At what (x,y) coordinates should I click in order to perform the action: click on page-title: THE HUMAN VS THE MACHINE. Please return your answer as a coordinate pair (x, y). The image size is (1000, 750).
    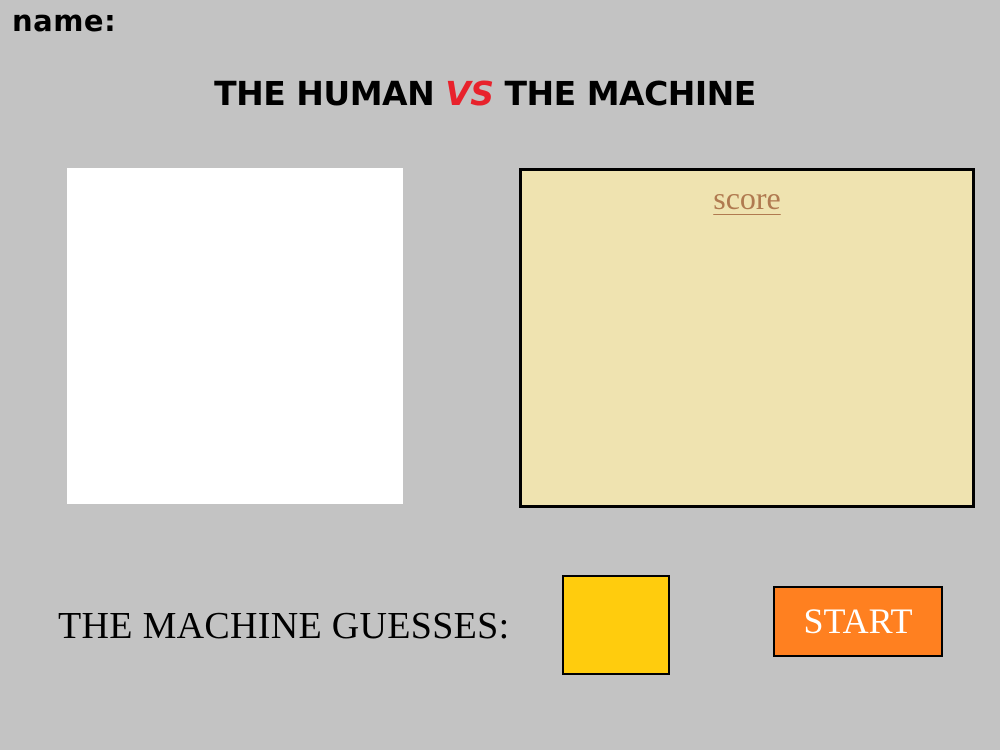
    Looking at the image, I should click on (485, 93).